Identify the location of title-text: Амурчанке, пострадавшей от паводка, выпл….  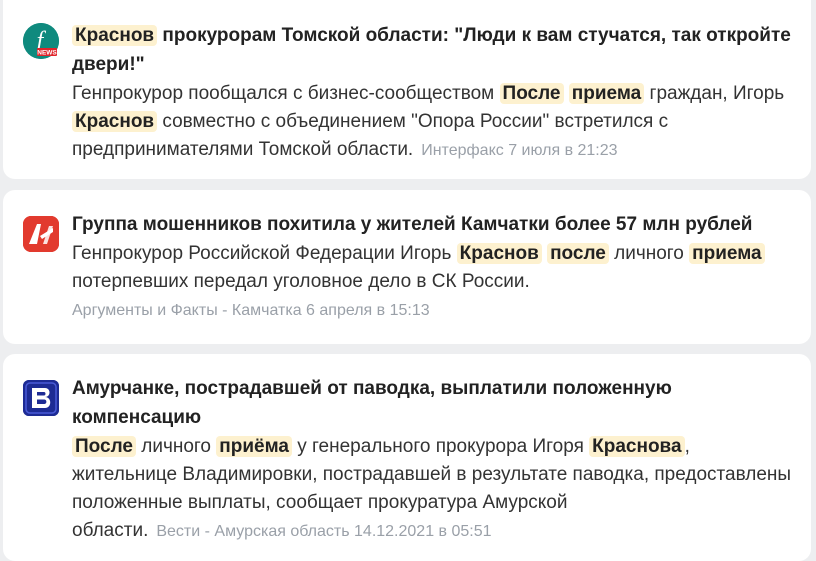
(372, 403).